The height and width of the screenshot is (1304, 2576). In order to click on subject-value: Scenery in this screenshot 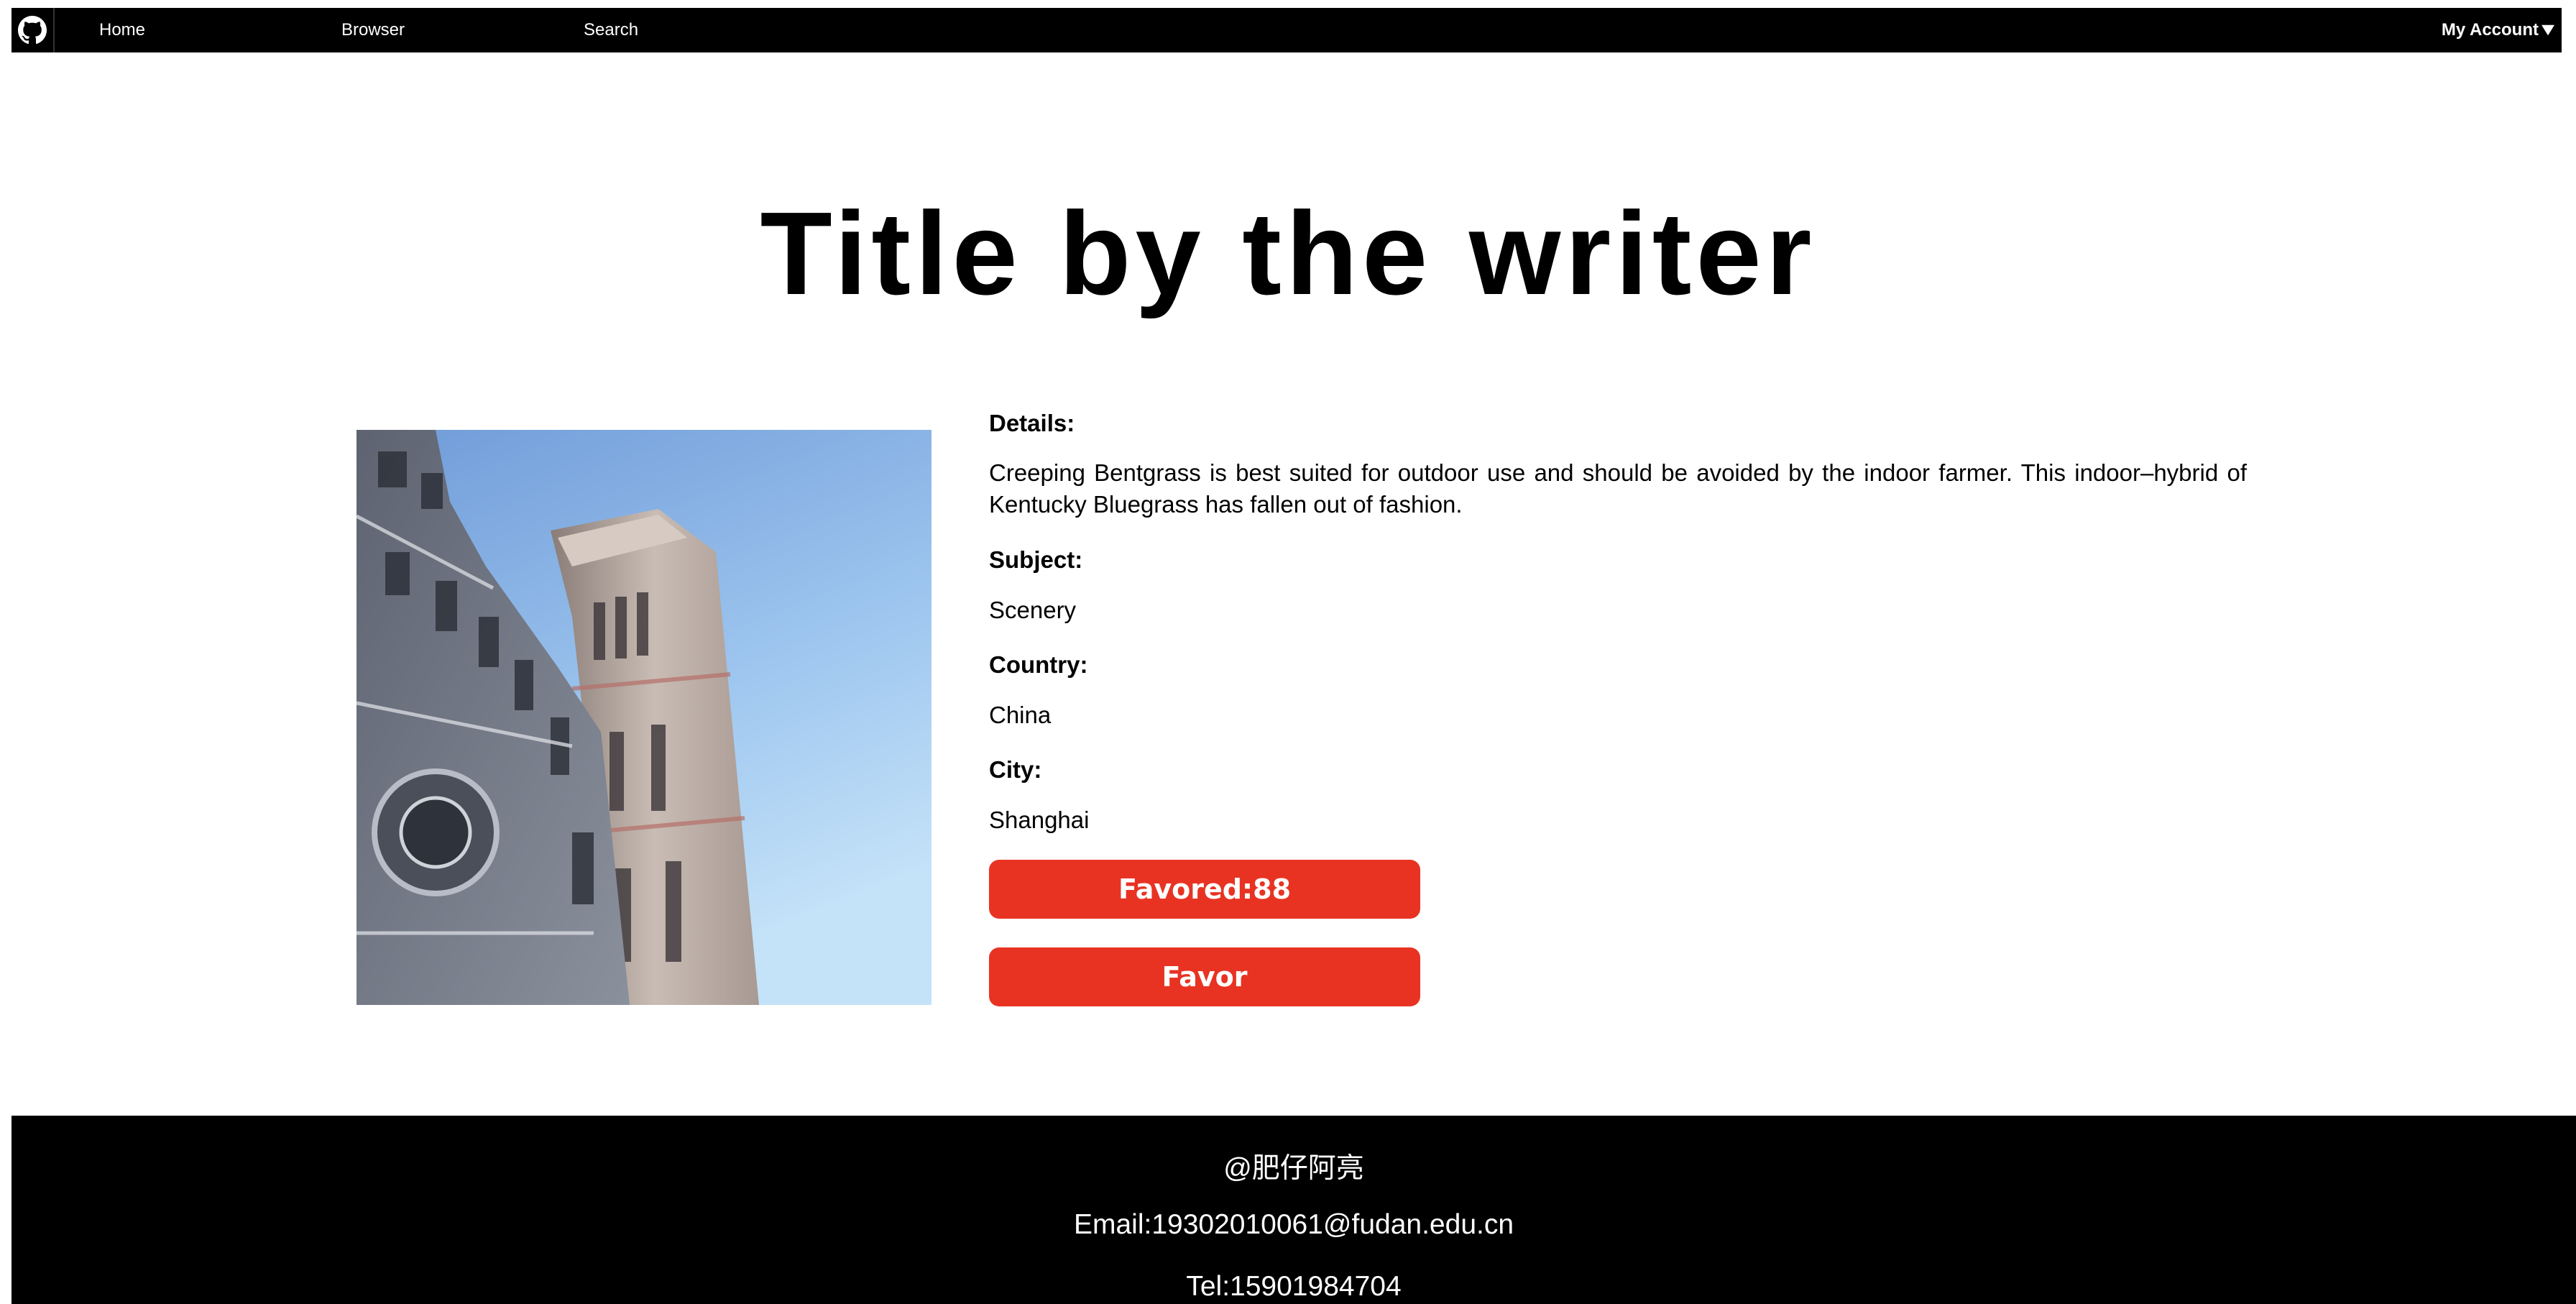, I will do `click(1033, 610)`.